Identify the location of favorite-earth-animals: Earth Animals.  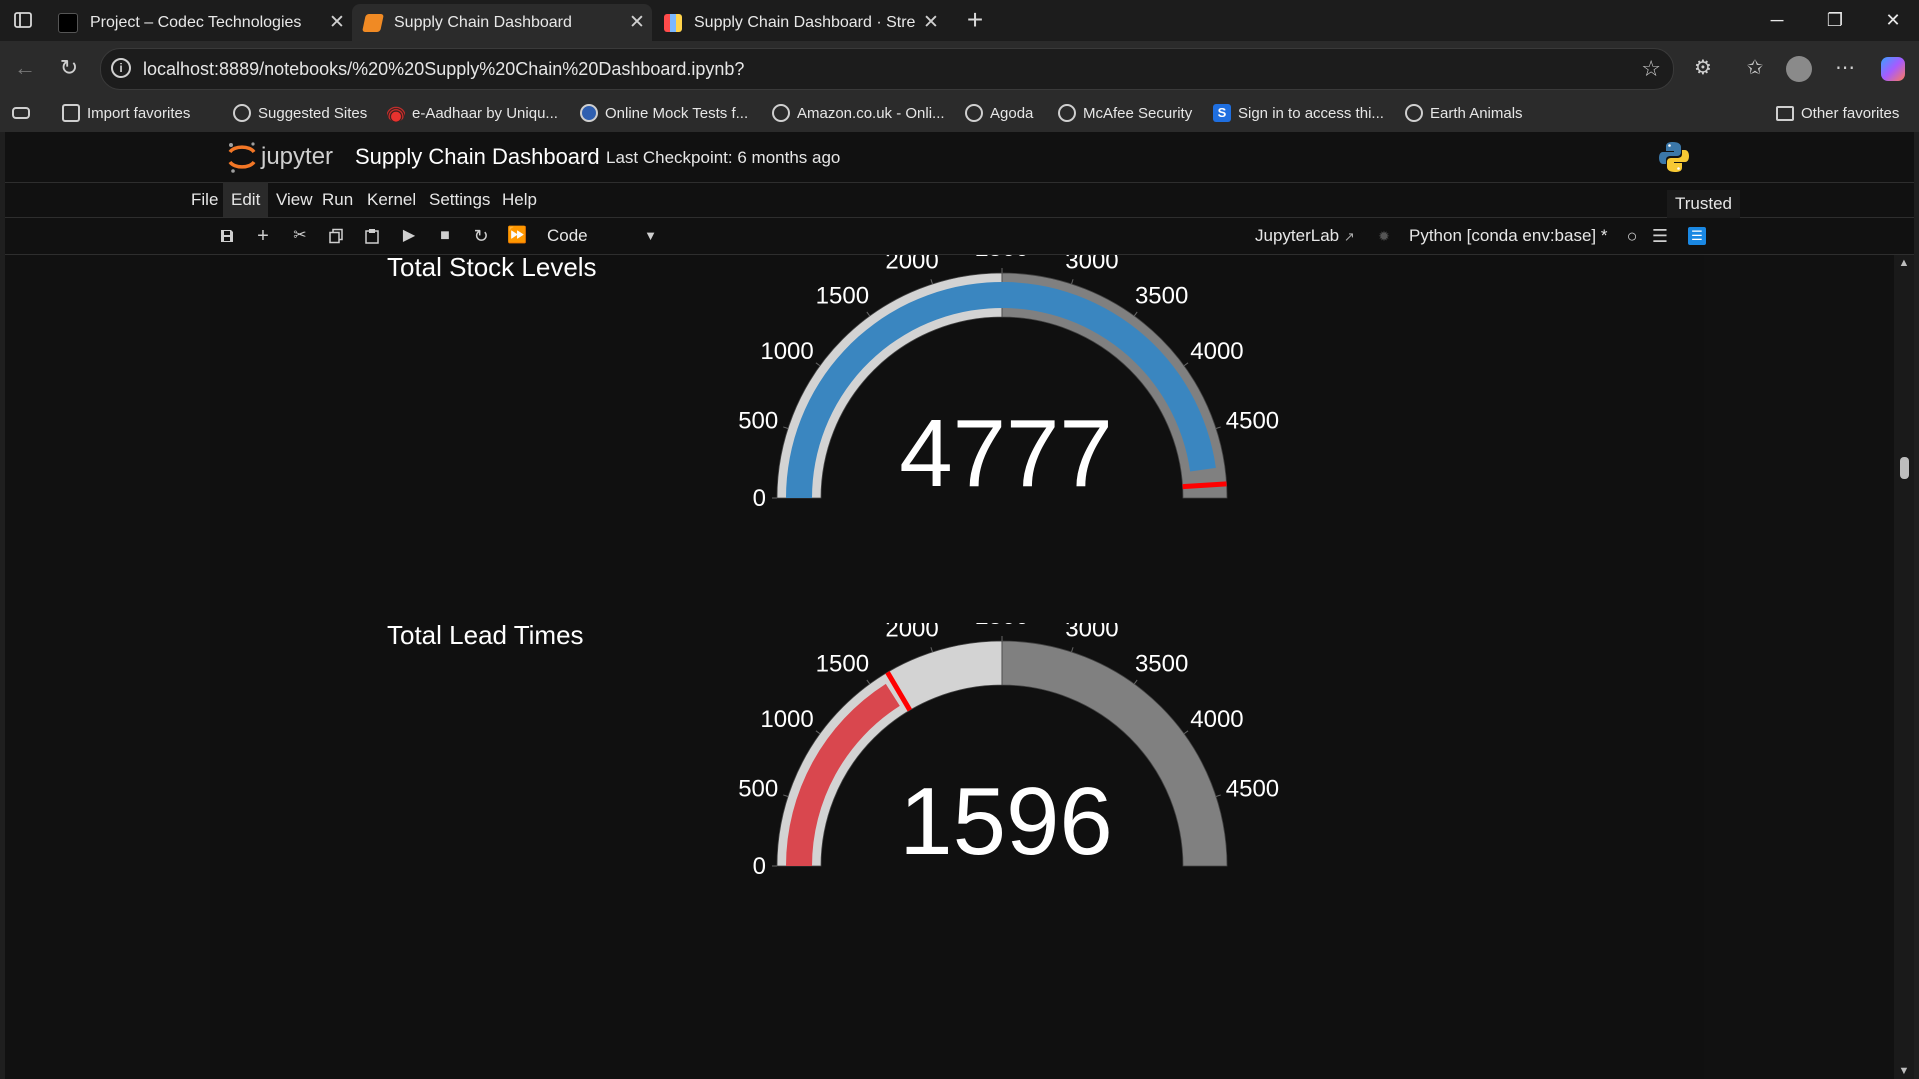
(1464, 113).